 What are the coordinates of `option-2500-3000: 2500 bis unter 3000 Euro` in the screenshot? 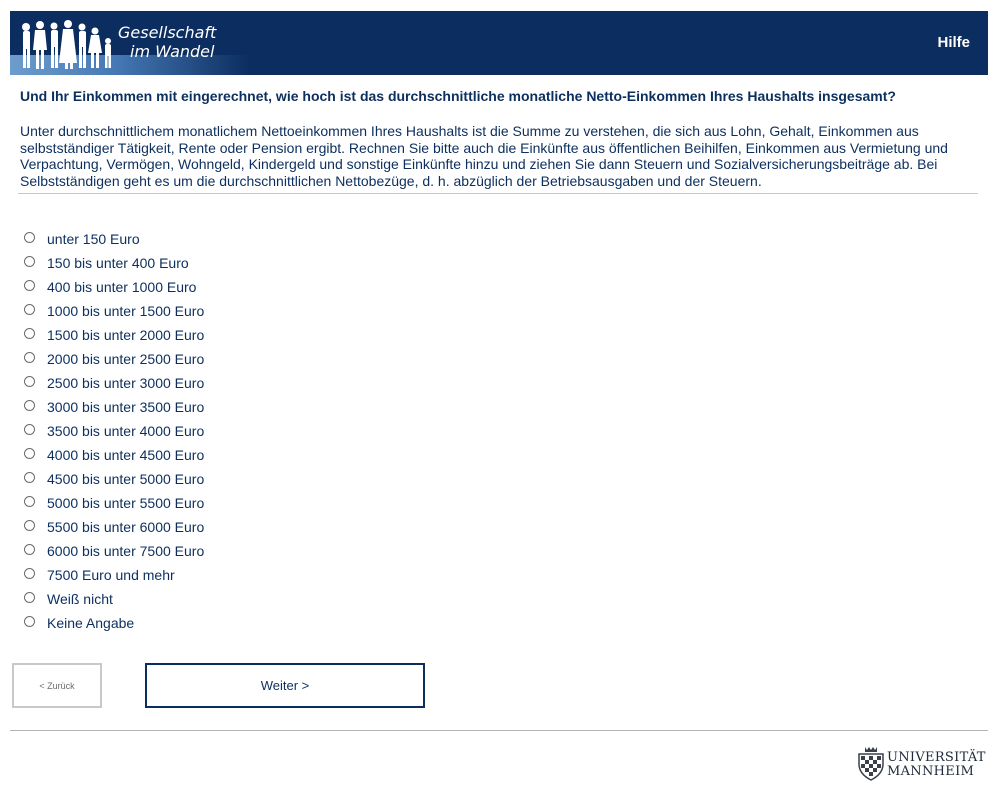 It's located at (114, 386).